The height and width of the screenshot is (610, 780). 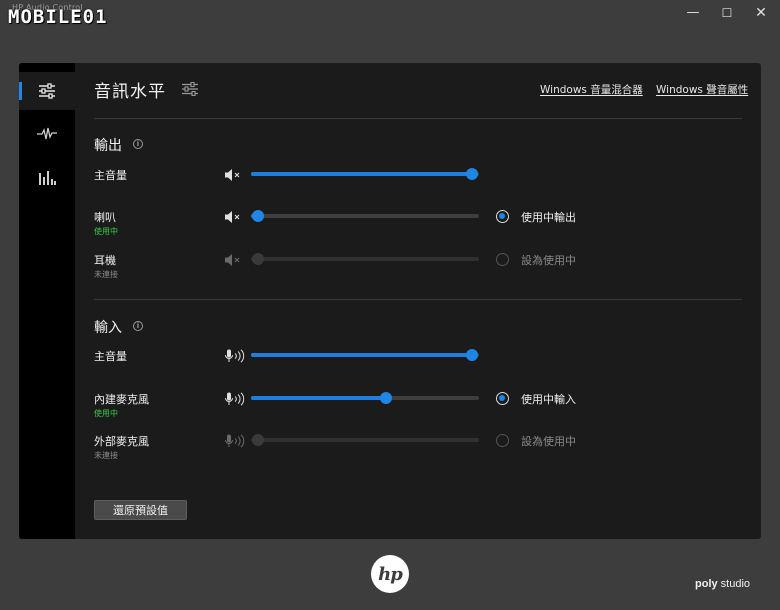 I want to click on settings-sliders-icon, so click(x=190, y=90).